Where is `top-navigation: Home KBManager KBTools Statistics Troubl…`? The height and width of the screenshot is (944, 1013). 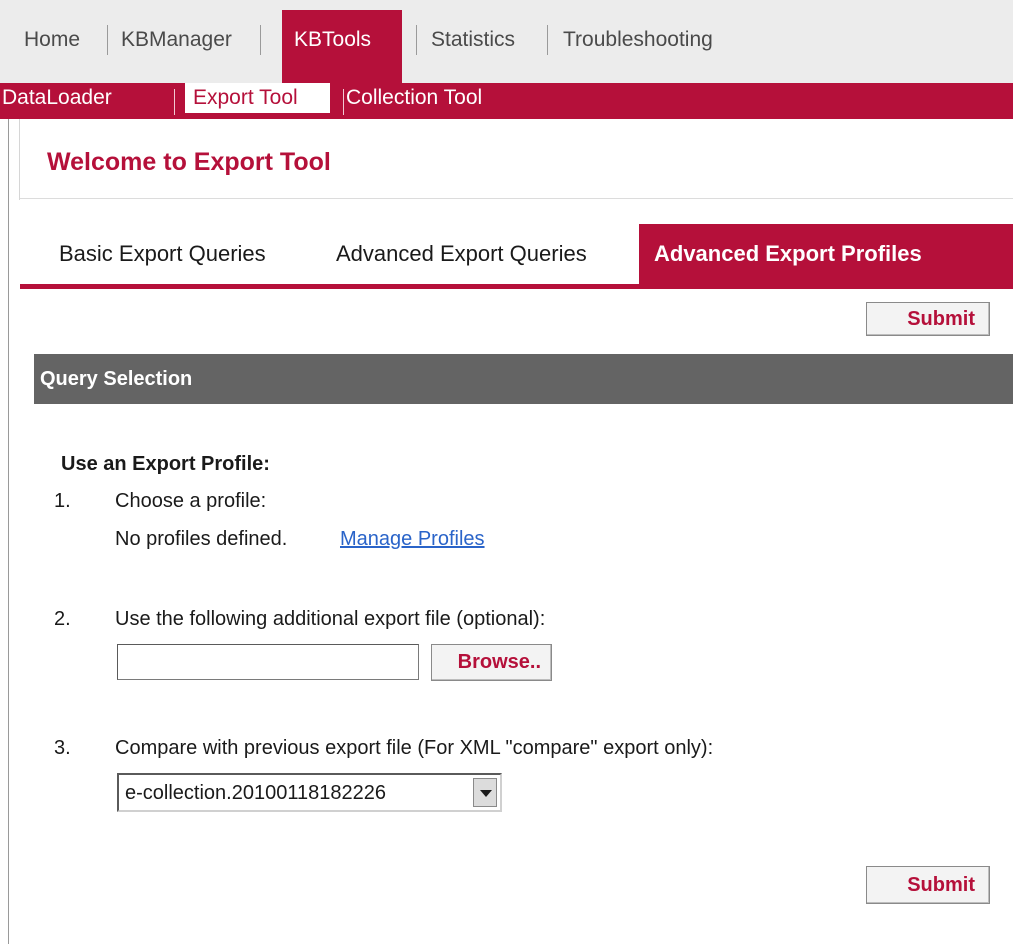
top-navigation: Home KBManager KBTools Statistics Troubl… is located at coordinates (506, 41).